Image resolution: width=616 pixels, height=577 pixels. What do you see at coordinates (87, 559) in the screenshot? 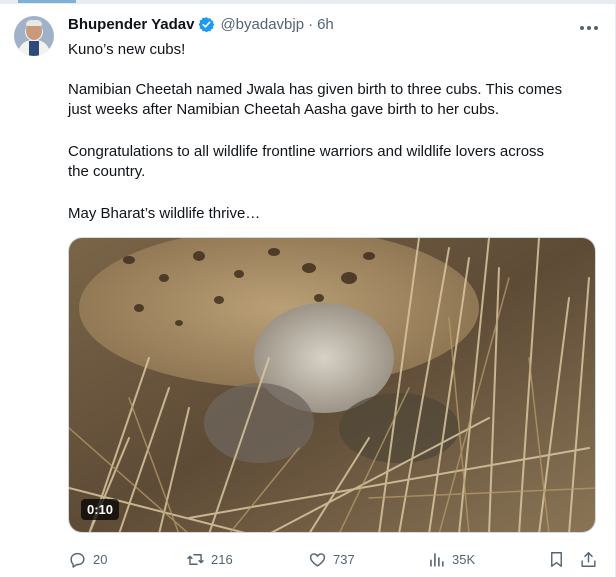
I see `reply-button: 20` at bounding box center [87, 559].